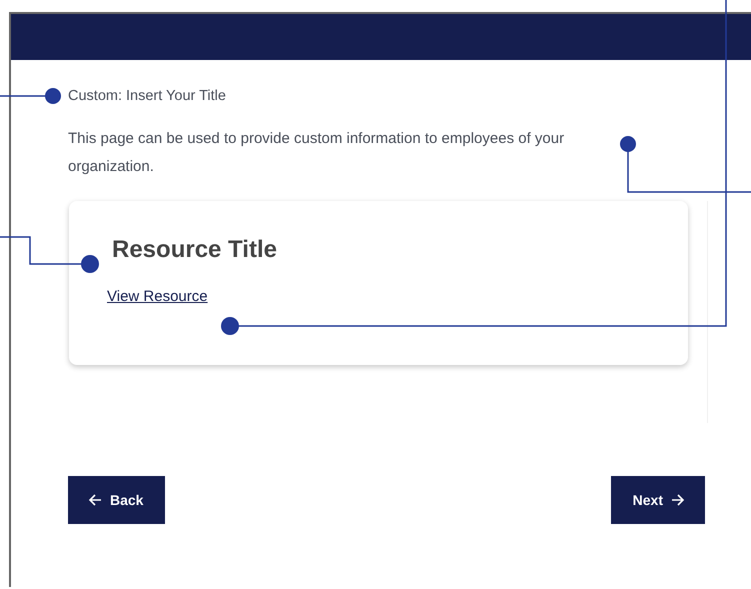  What do you see at coordinates (657, 500) in the screenshot?
I see `next-button: Next` at bounding box center [657, 500].